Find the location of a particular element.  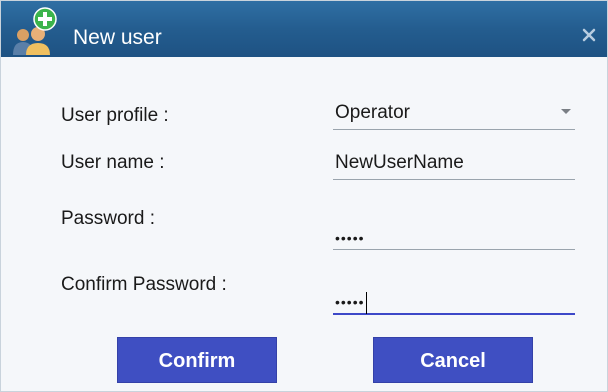

title-bar: New user is located at coordinates (304, 29).